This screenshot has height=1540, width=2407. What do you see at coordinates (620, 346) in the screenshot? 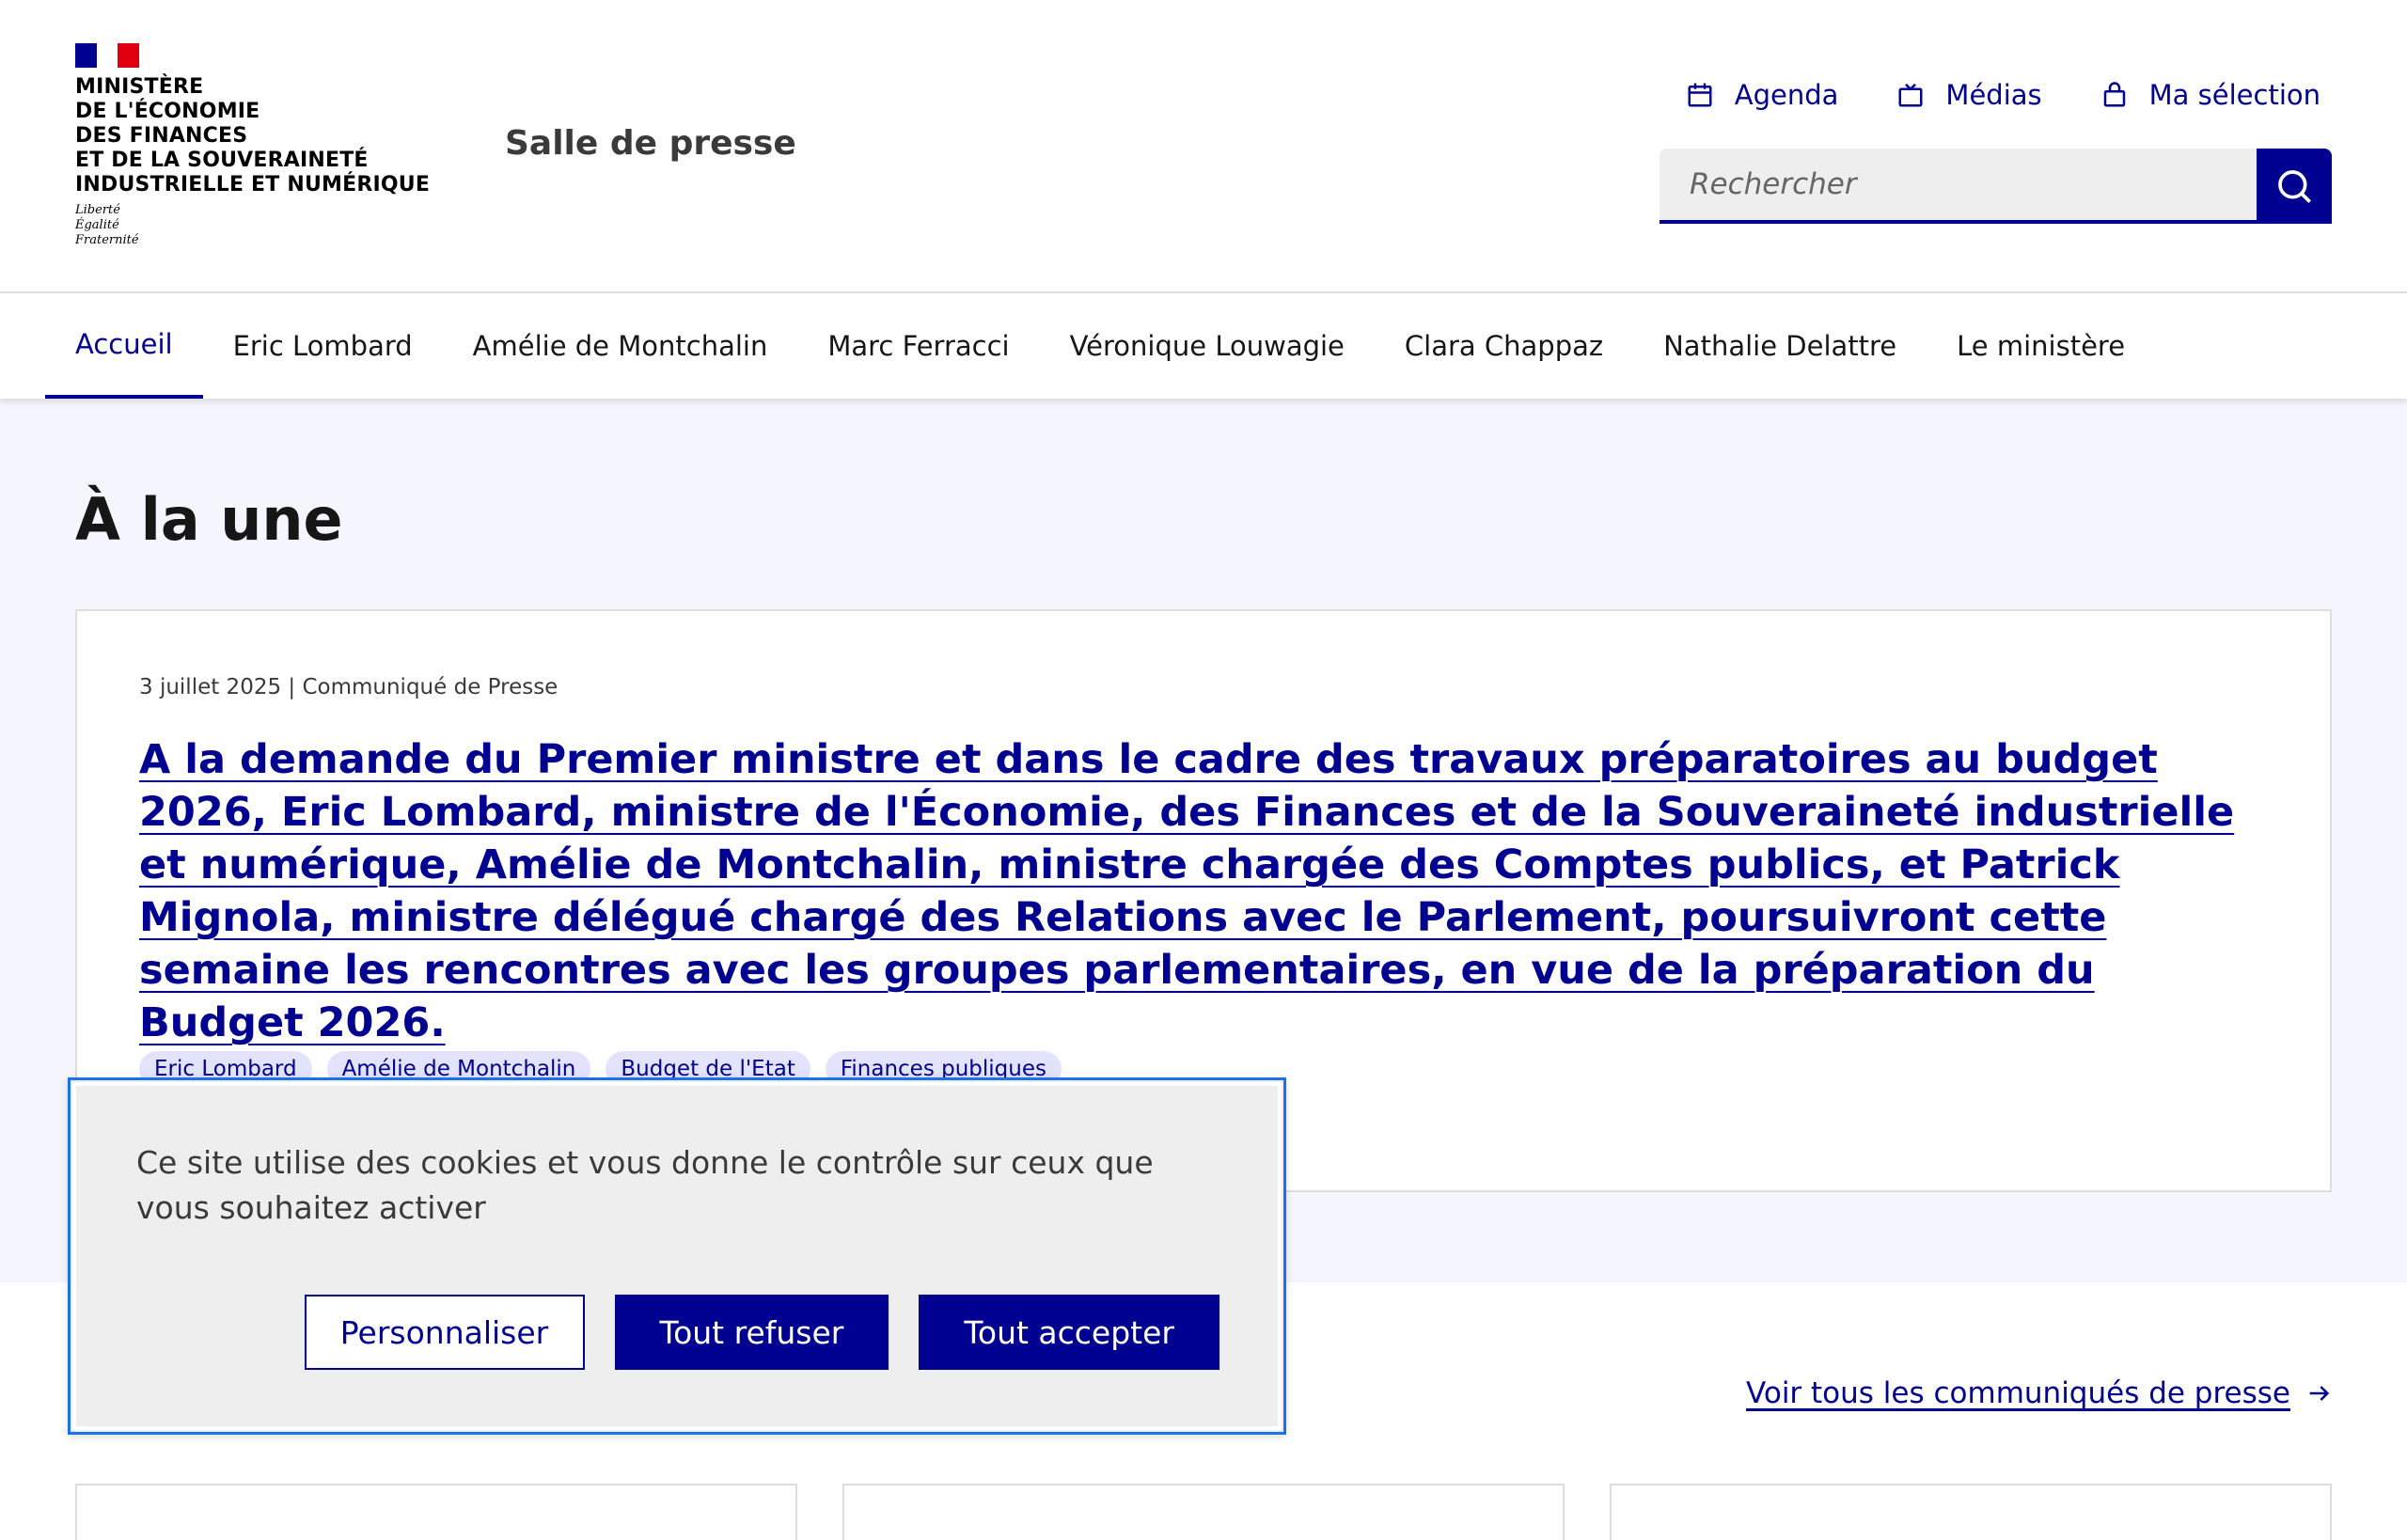
I see `nav-item-amelie-de-montchalin: Amélie de Montchalin` at bounding box center [620, 346].